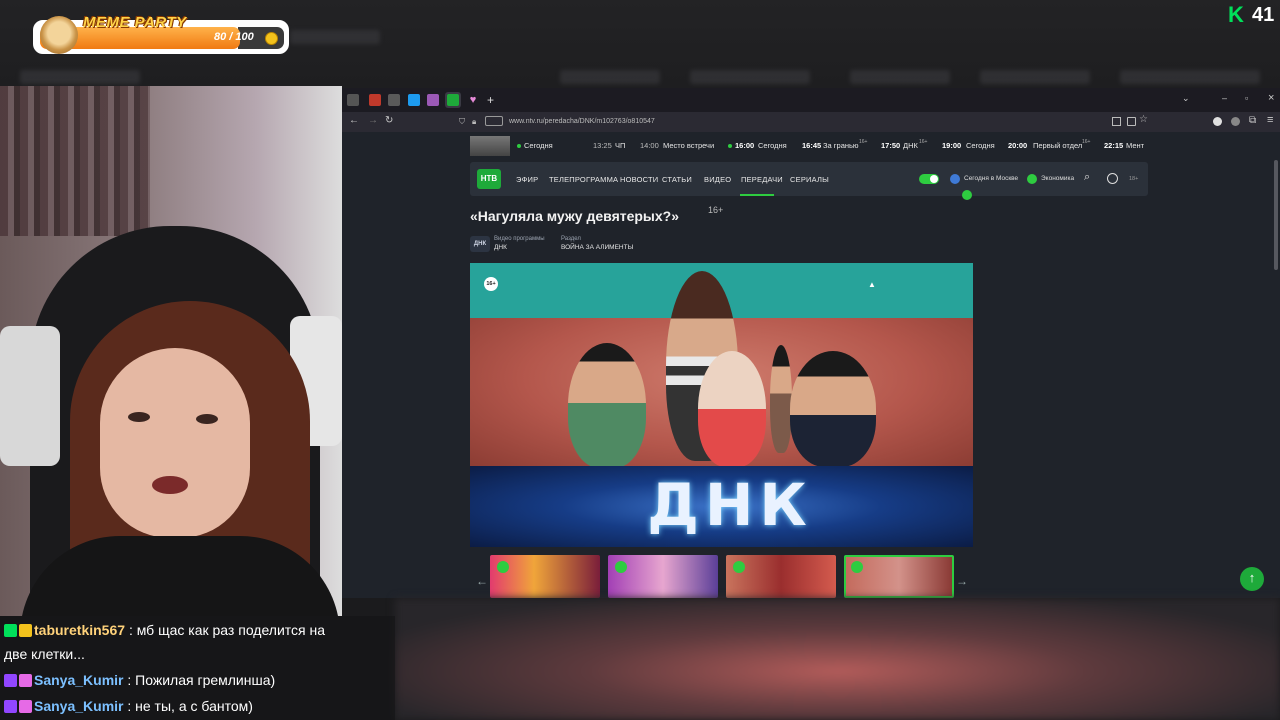  I want to click on user-icon, so click(1112, 178).